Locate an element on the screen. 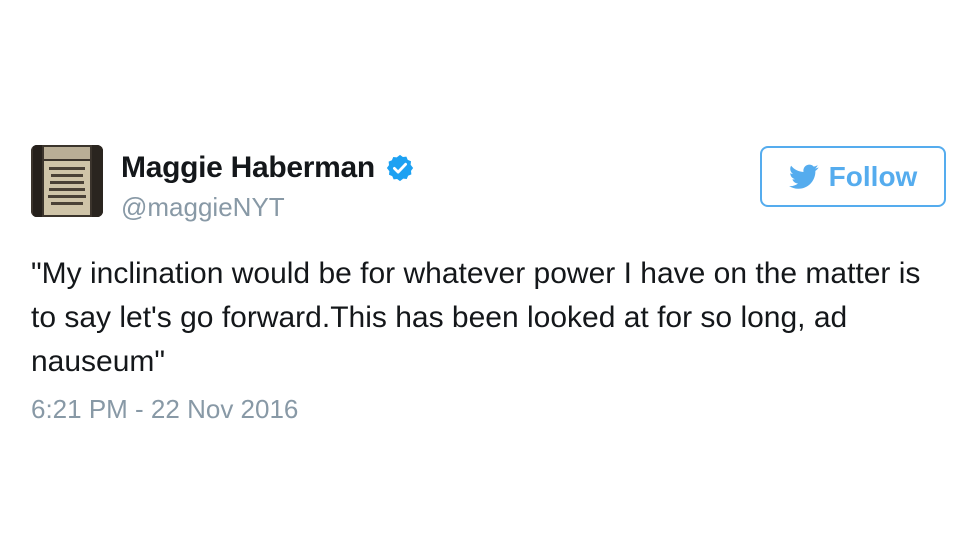 The width and height of the screenshot is (976, 549). author-name-row: Maggie Haberman is located at coordinates (268, 168).